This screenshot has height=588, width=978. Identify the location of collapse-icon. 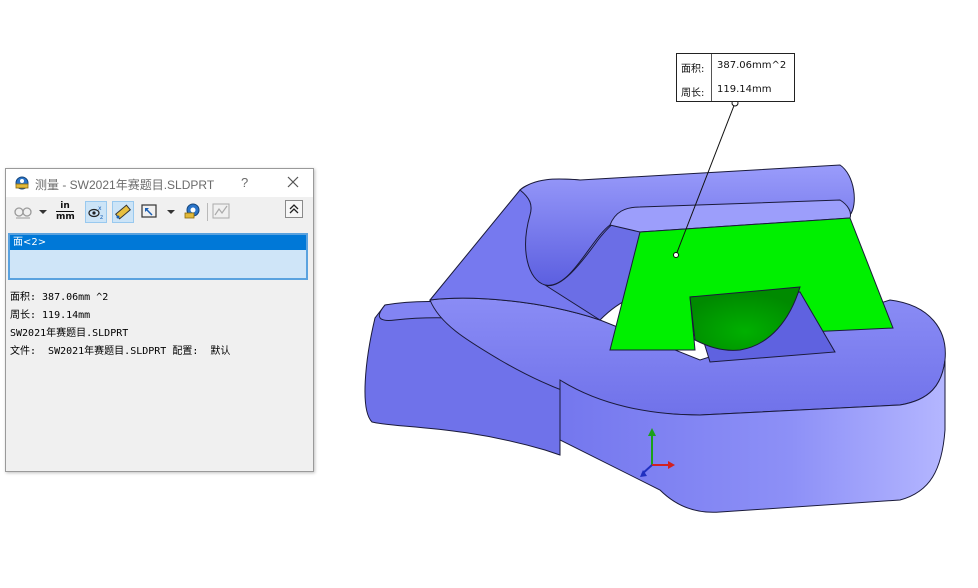
(294, 209).